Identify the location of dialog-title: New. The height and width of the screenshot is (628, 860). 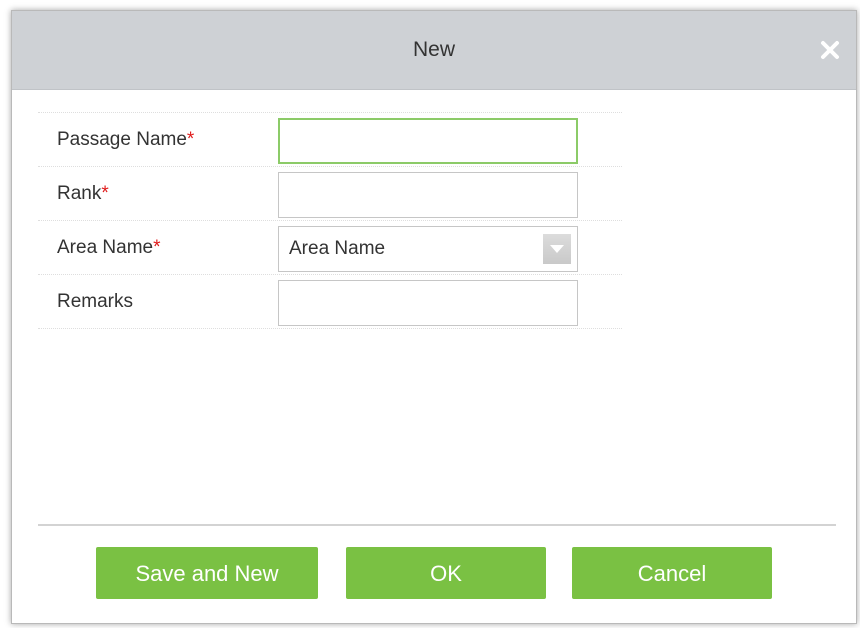
(433, 49).